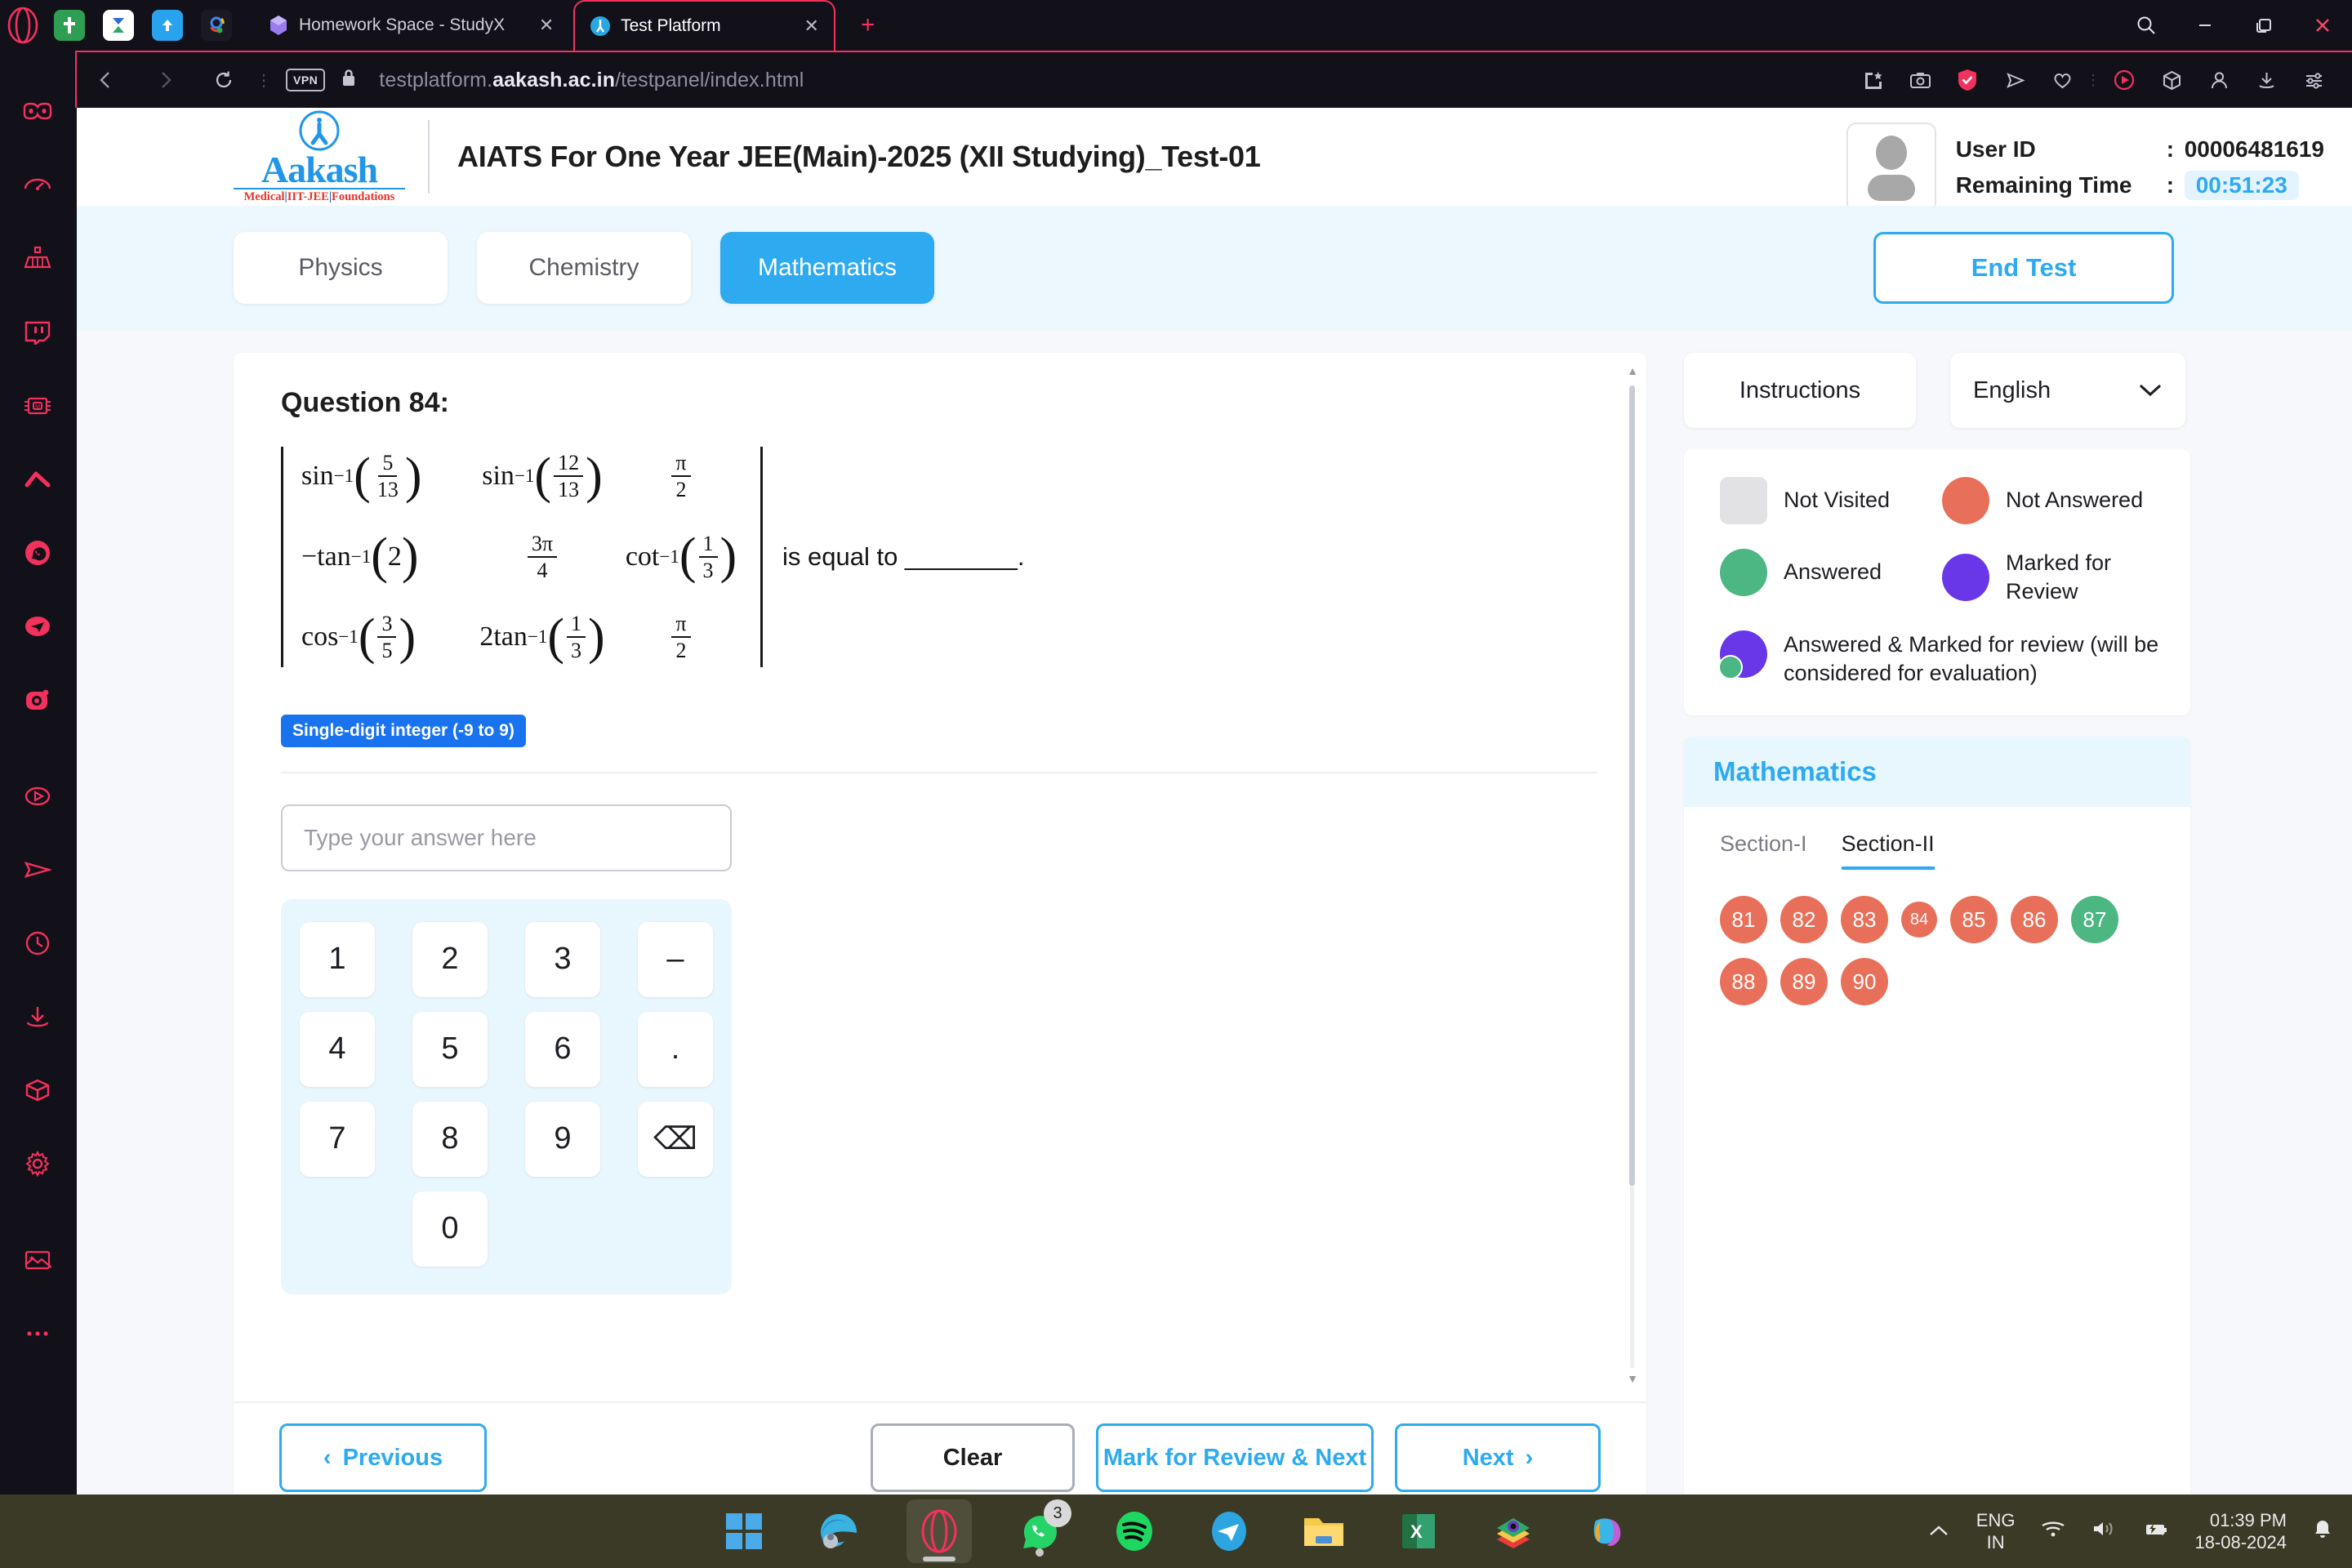 This screenshot has height=1568, width=2352. I want to click on search-icon, so click(2146, 25).